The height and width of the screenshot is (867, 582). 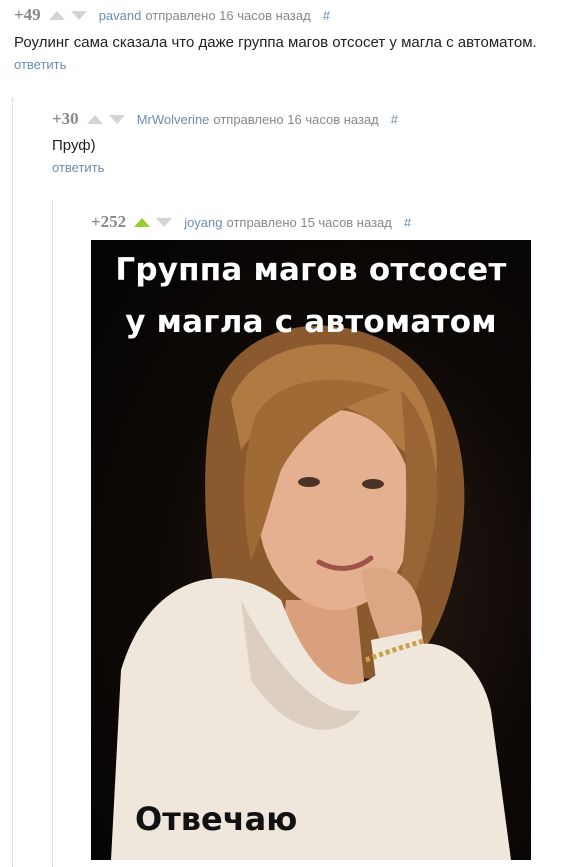 What do you see at coordinates (311, 270) in the screenshot?
I see `meme-caption-line1: Группа магов отсосет` at bounding box center [311, 270].